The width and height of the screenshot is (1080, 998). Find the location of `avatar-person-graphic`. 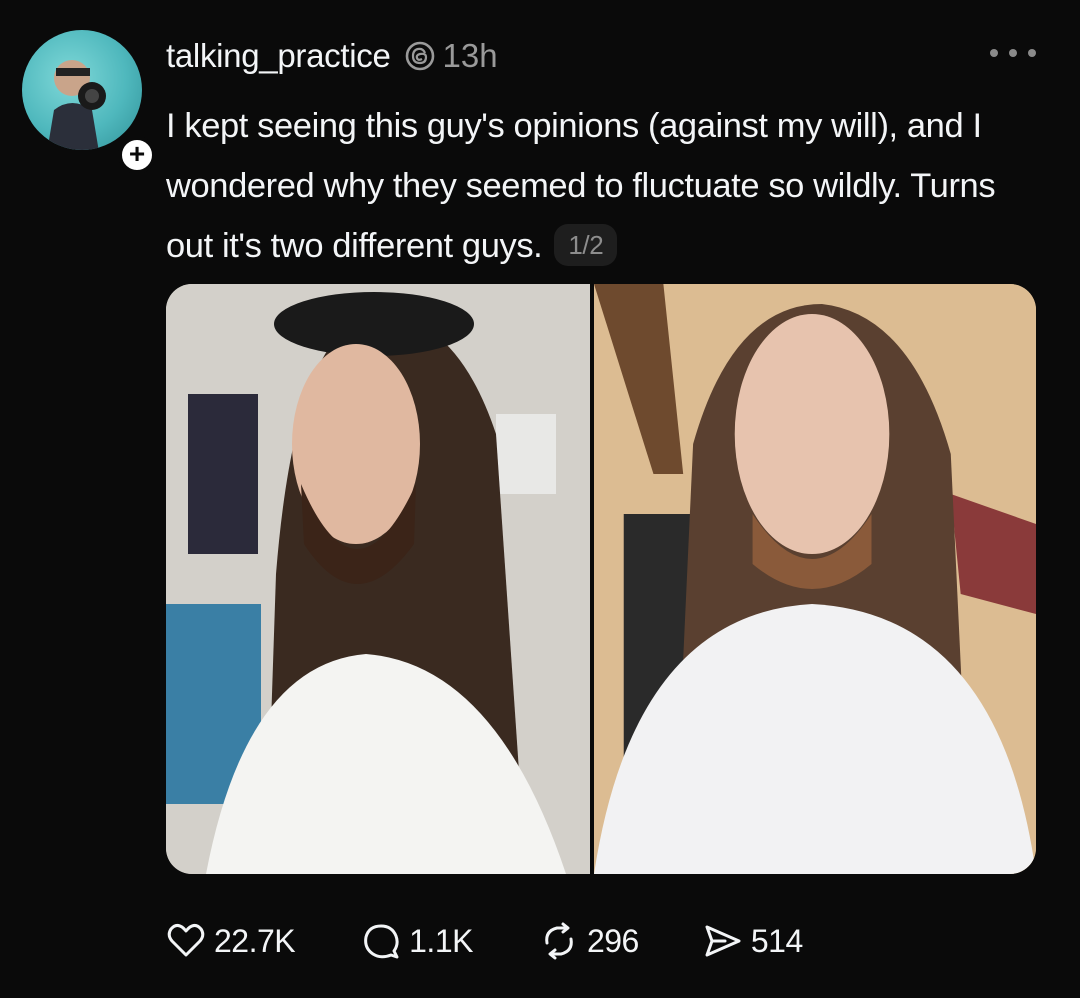

avatar-person-graphic is located at coordinates (76, 105).